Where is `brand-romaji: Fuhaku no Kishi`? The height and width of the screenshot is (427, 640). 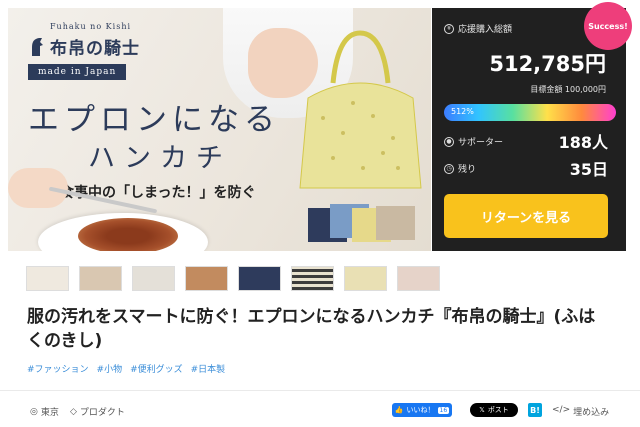 brand-romaji: Fuhaku no Kishi is located at coordinates (91, 26).